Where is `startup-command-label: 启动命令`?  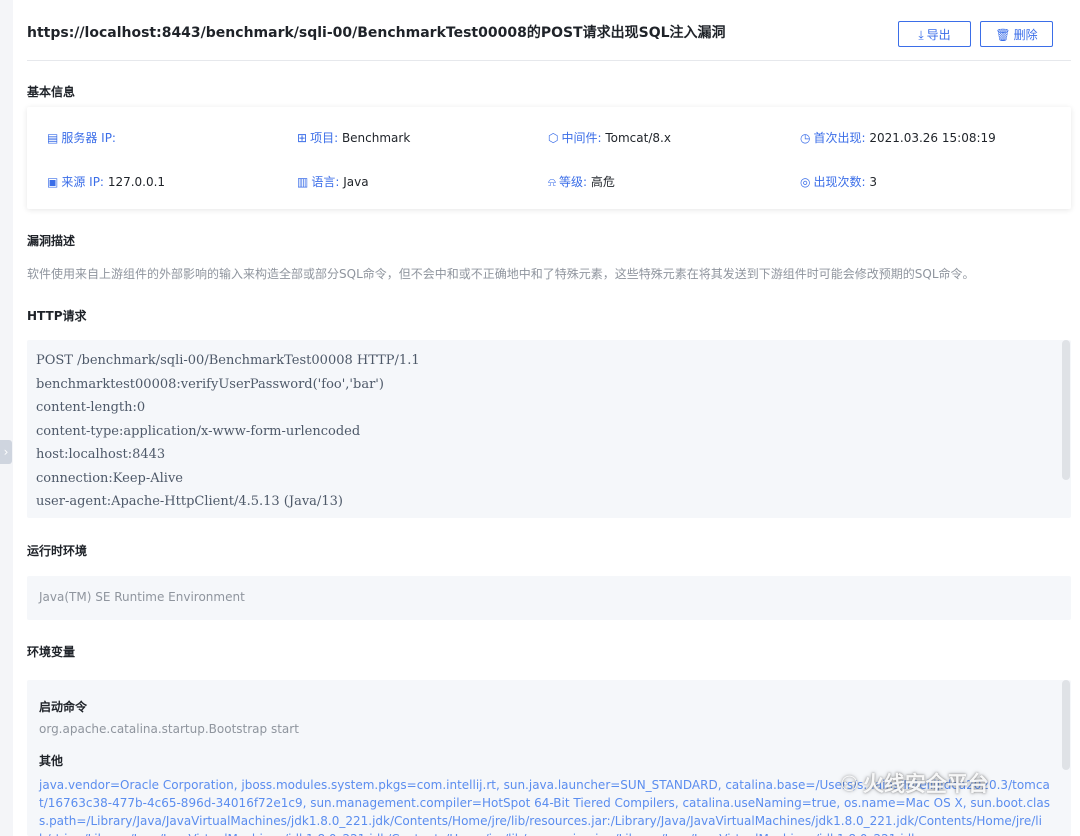 startup-command-label: 启动命令 is located at coordinates (63, 707).